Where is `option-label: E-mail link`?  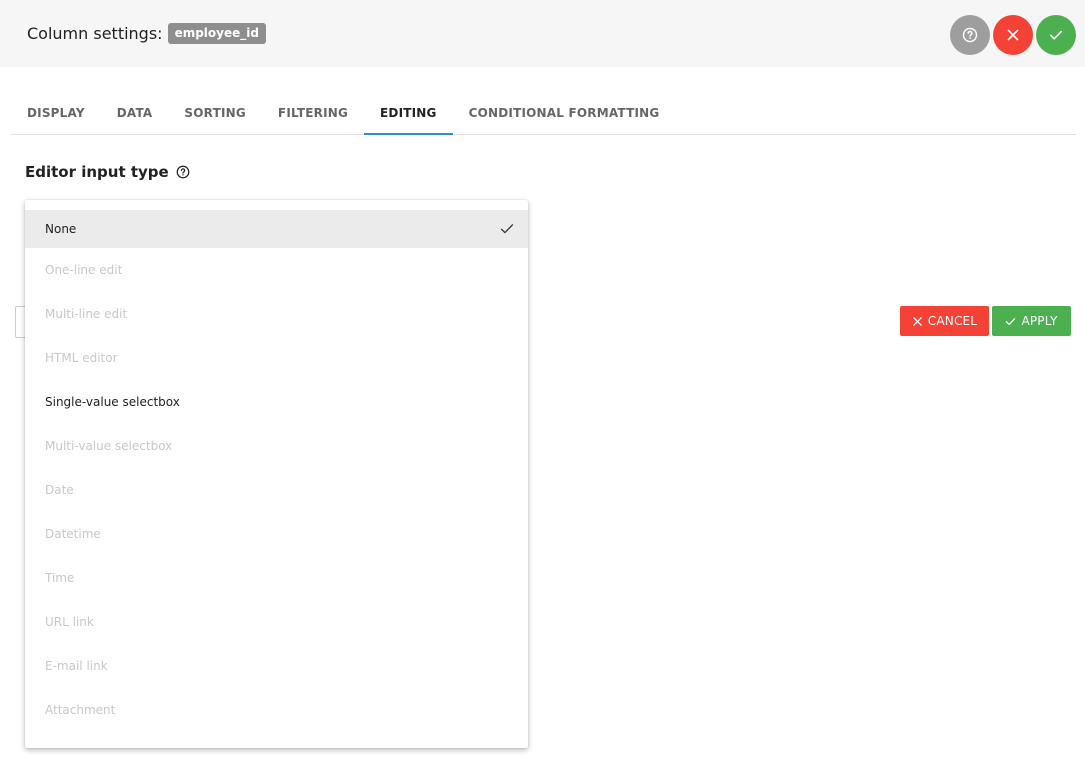 option-label: E-mail link is located at coordinates (76, 666).